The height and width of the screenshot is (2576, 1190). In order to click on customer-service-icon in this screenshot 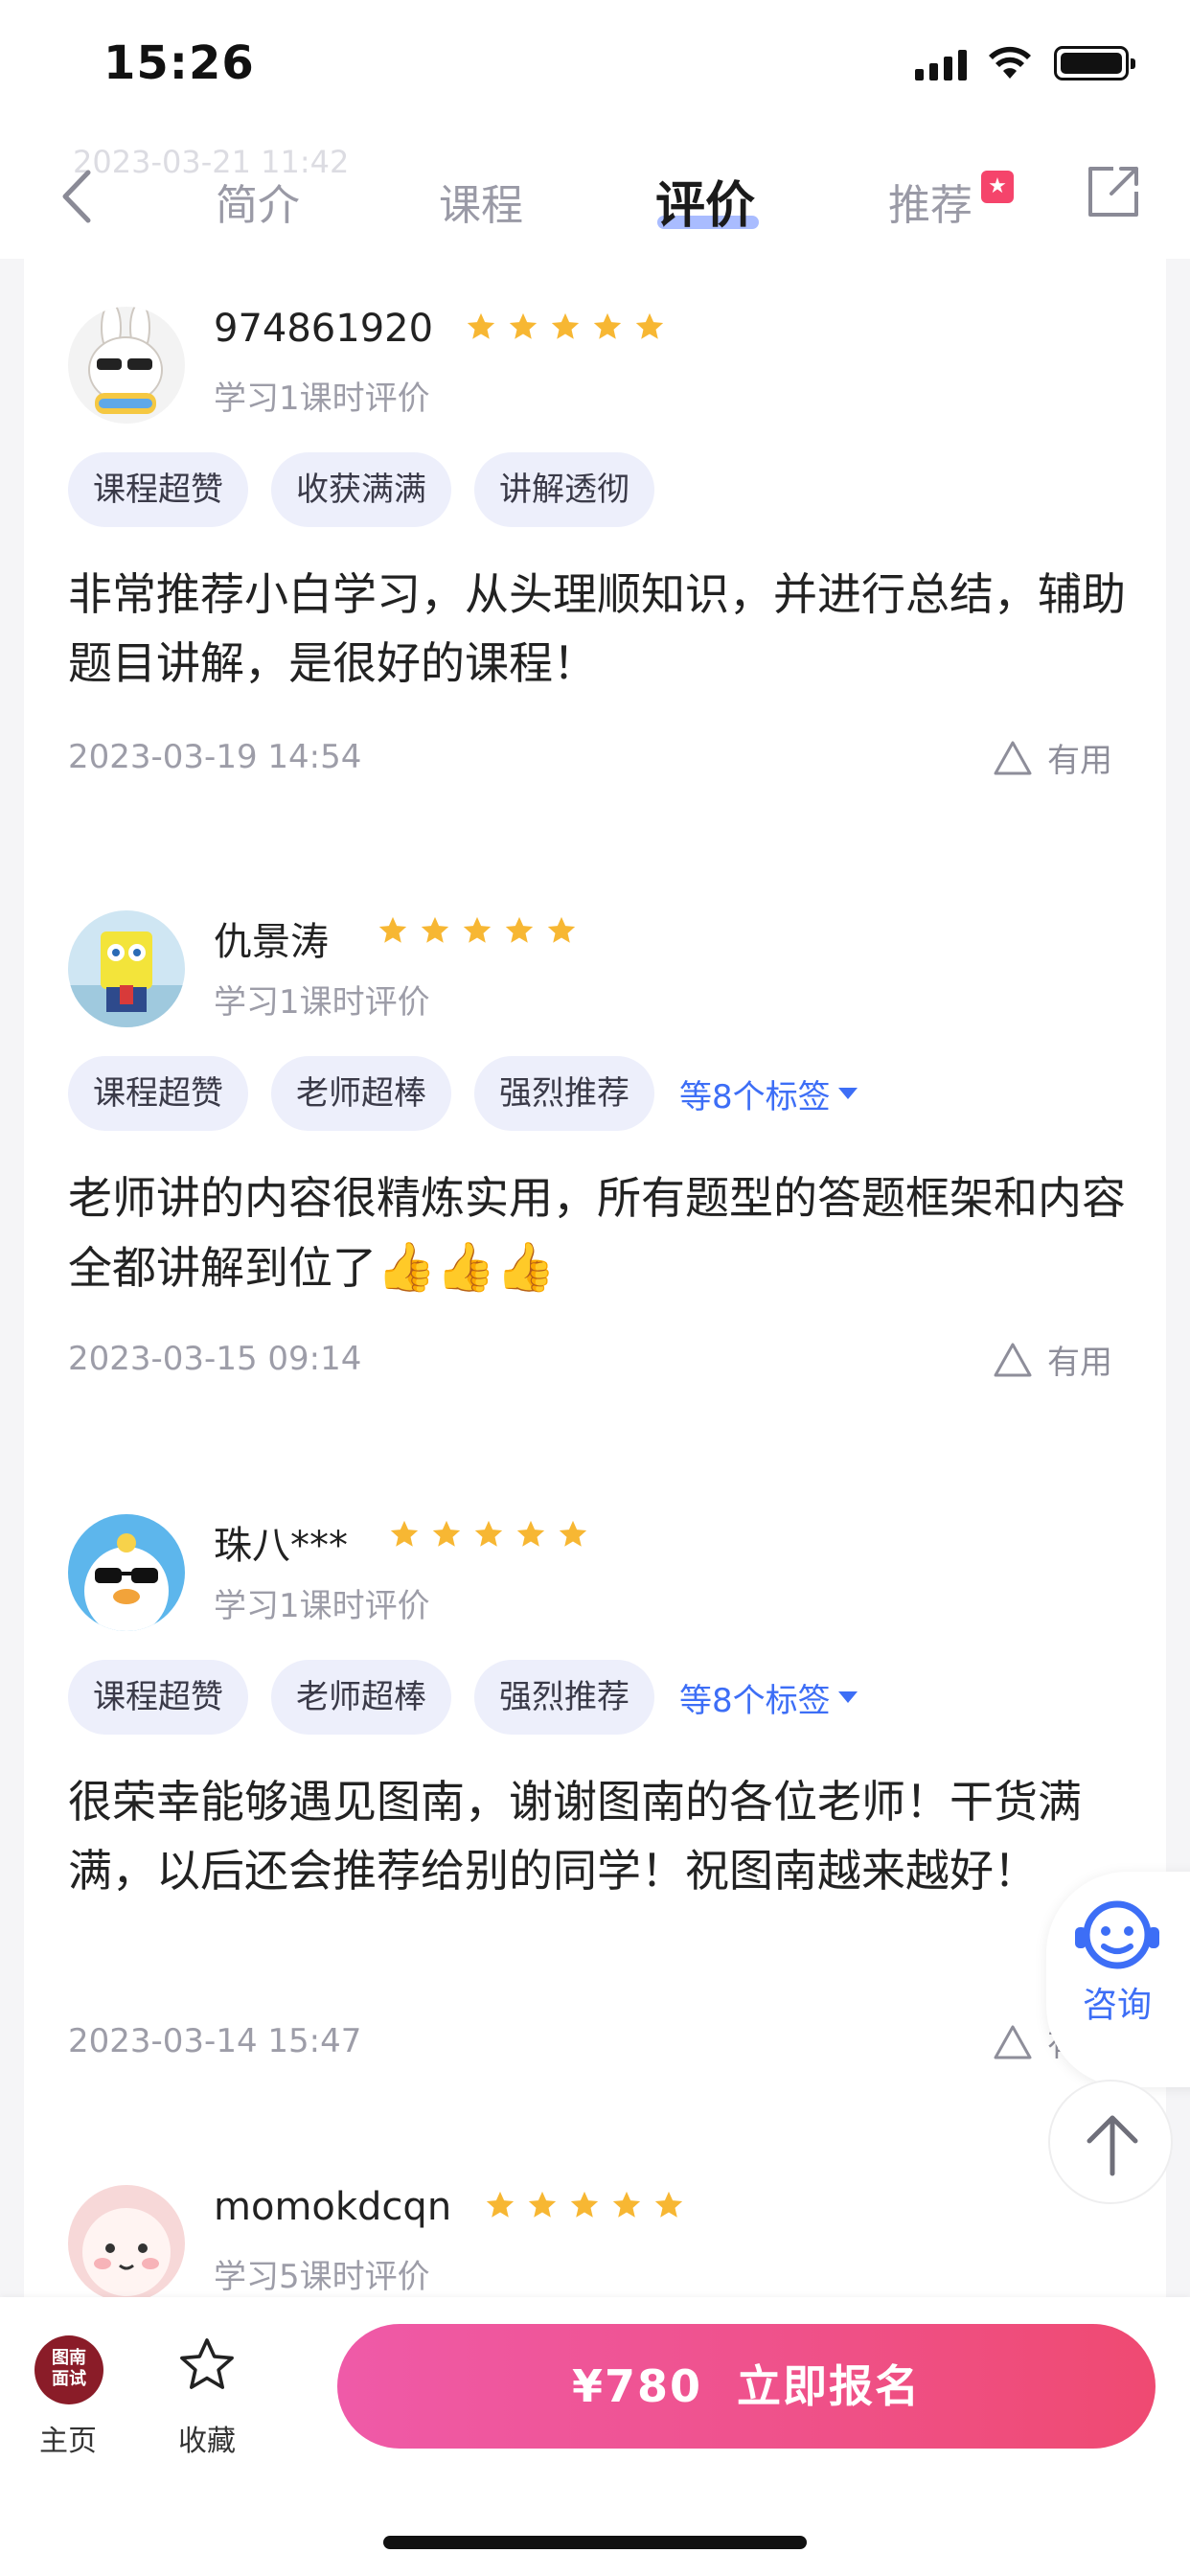, I will do `click(1117, 1934)`.